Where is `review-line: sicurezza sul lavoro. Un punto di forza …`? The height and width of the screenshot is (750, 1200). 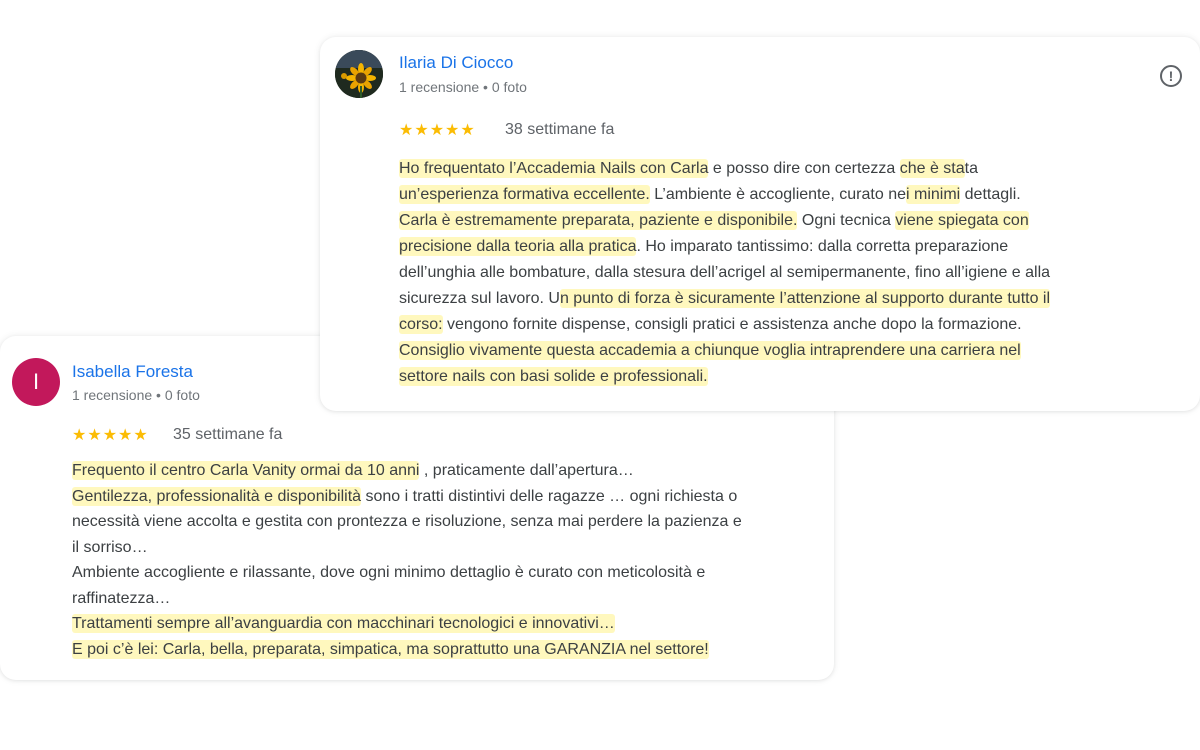
review-line: sicurezza sul lavoro. Un punto di forza … is located at coordinates (725, 298).